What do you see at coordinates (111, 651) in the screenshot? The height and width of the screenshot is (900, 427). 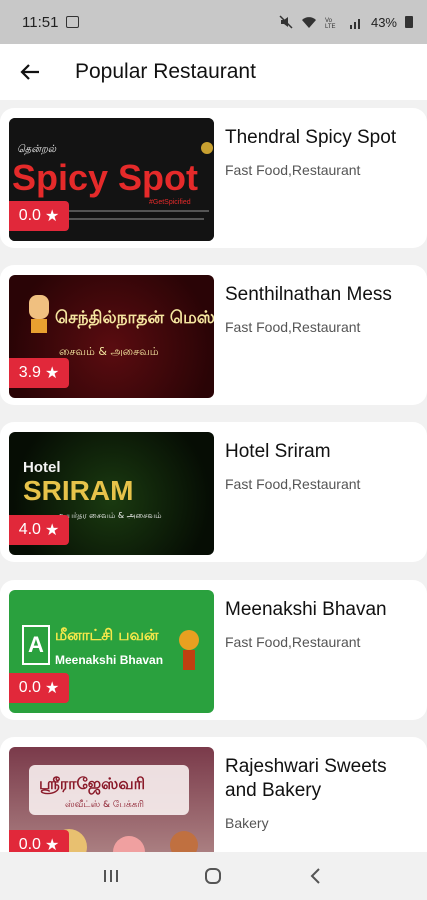 I see `restaurant-thumbnail: A மீனாட்சி பவன் Meenakshi Bhavan 0.0 ★` at bounding box center [111, 651].